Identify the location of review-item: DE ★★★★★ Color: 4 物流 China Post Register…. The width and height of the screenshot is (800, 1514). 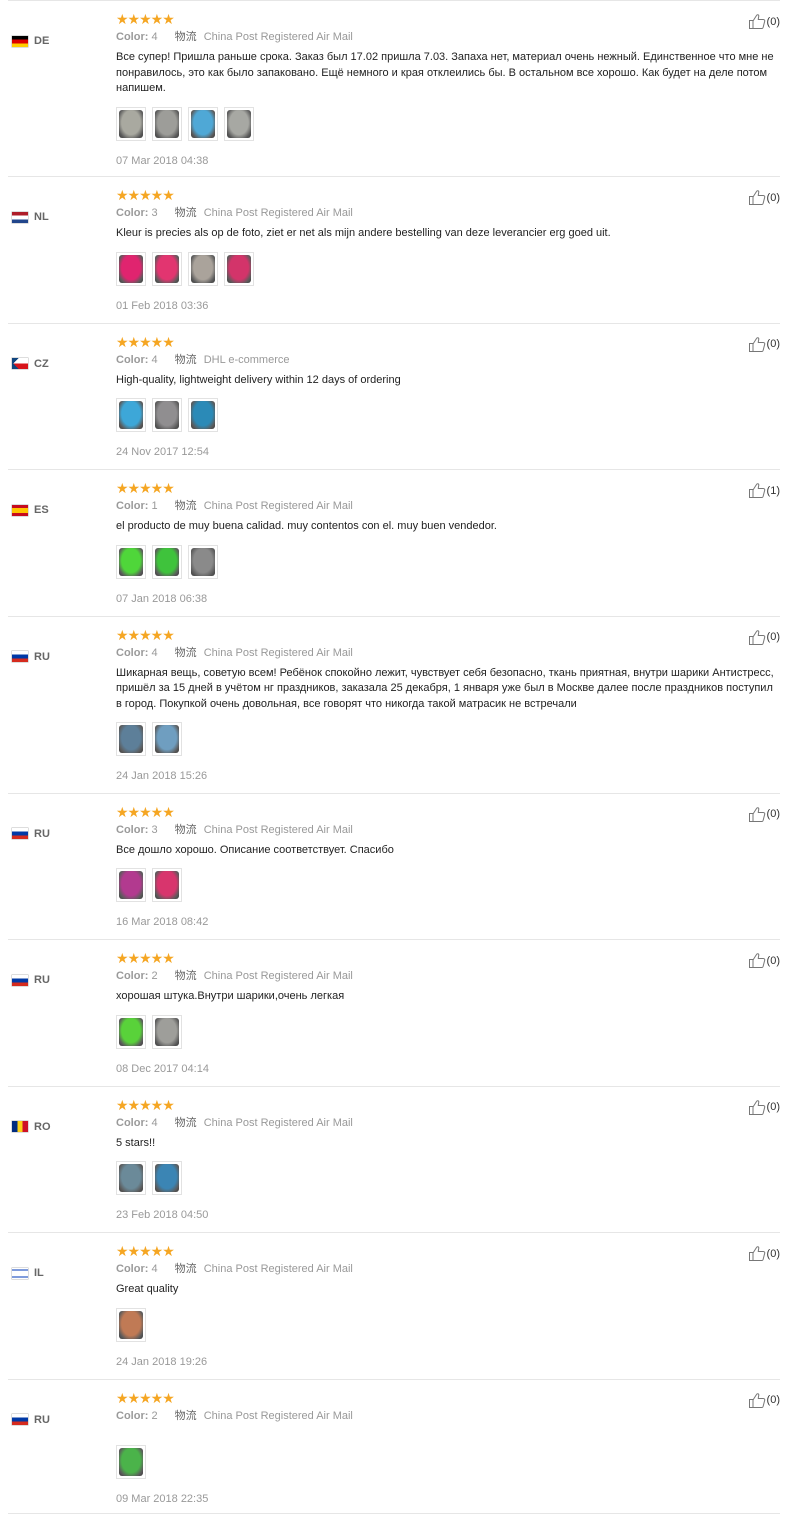
(394, 88).